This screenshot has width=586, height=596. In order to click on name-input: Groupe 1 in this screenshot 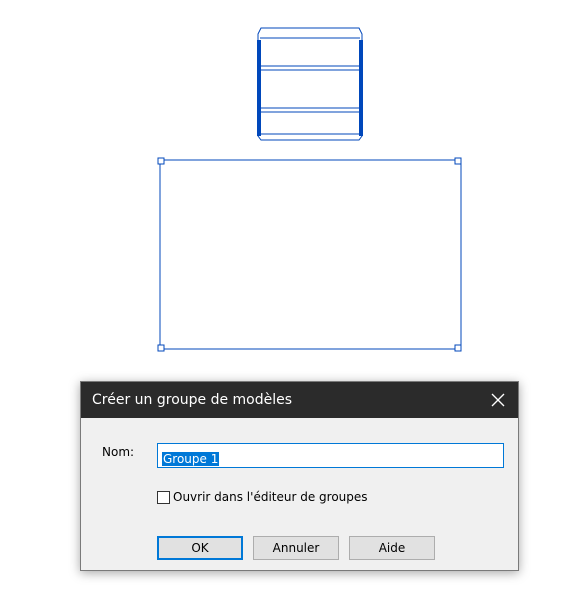, I will do `click(330, 455)`.